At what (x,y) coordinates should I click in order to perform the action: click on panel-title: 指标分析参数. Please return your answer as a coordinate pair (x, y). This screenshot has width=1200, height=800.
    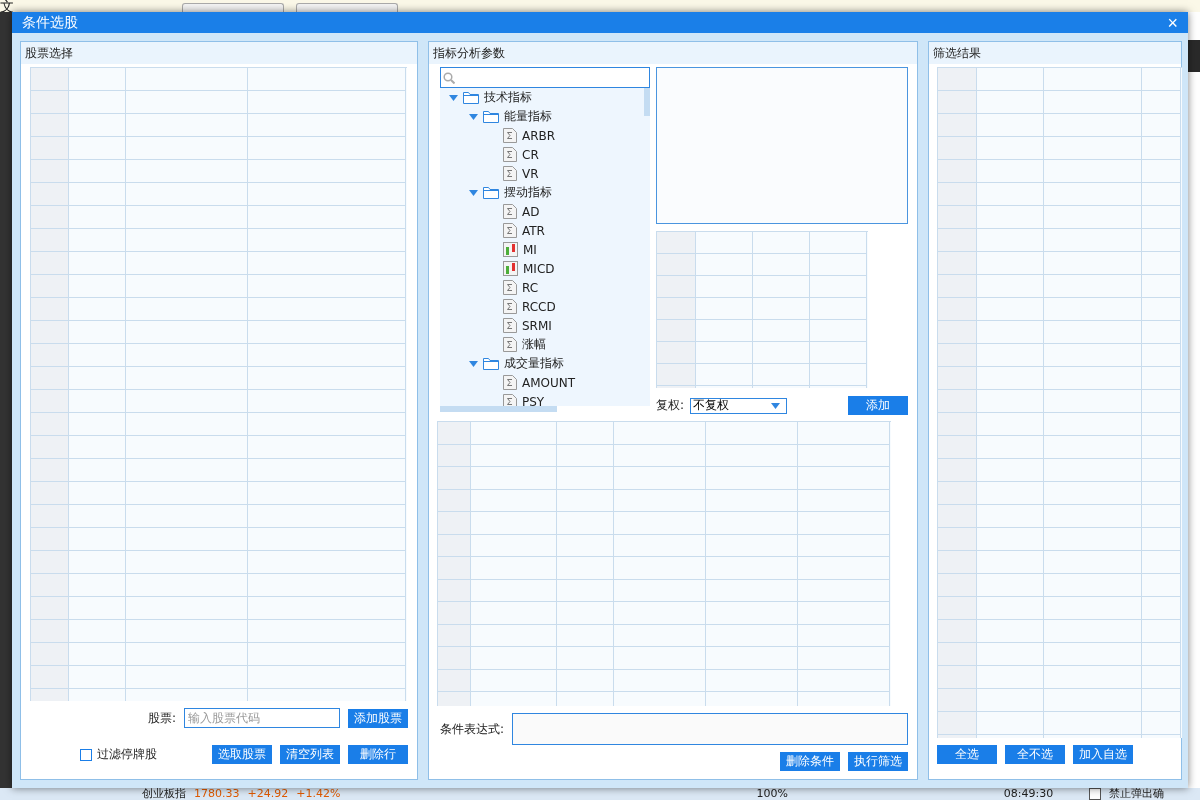
    Looking at the image, I should click on (673, 53).